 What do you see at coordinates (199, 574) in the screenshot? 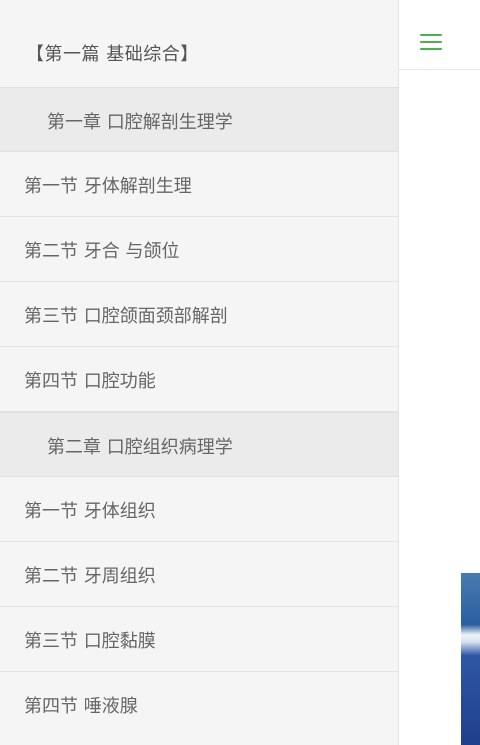
I see `section-item: 第二节 牙周组织` at bounding box center [199, 574].